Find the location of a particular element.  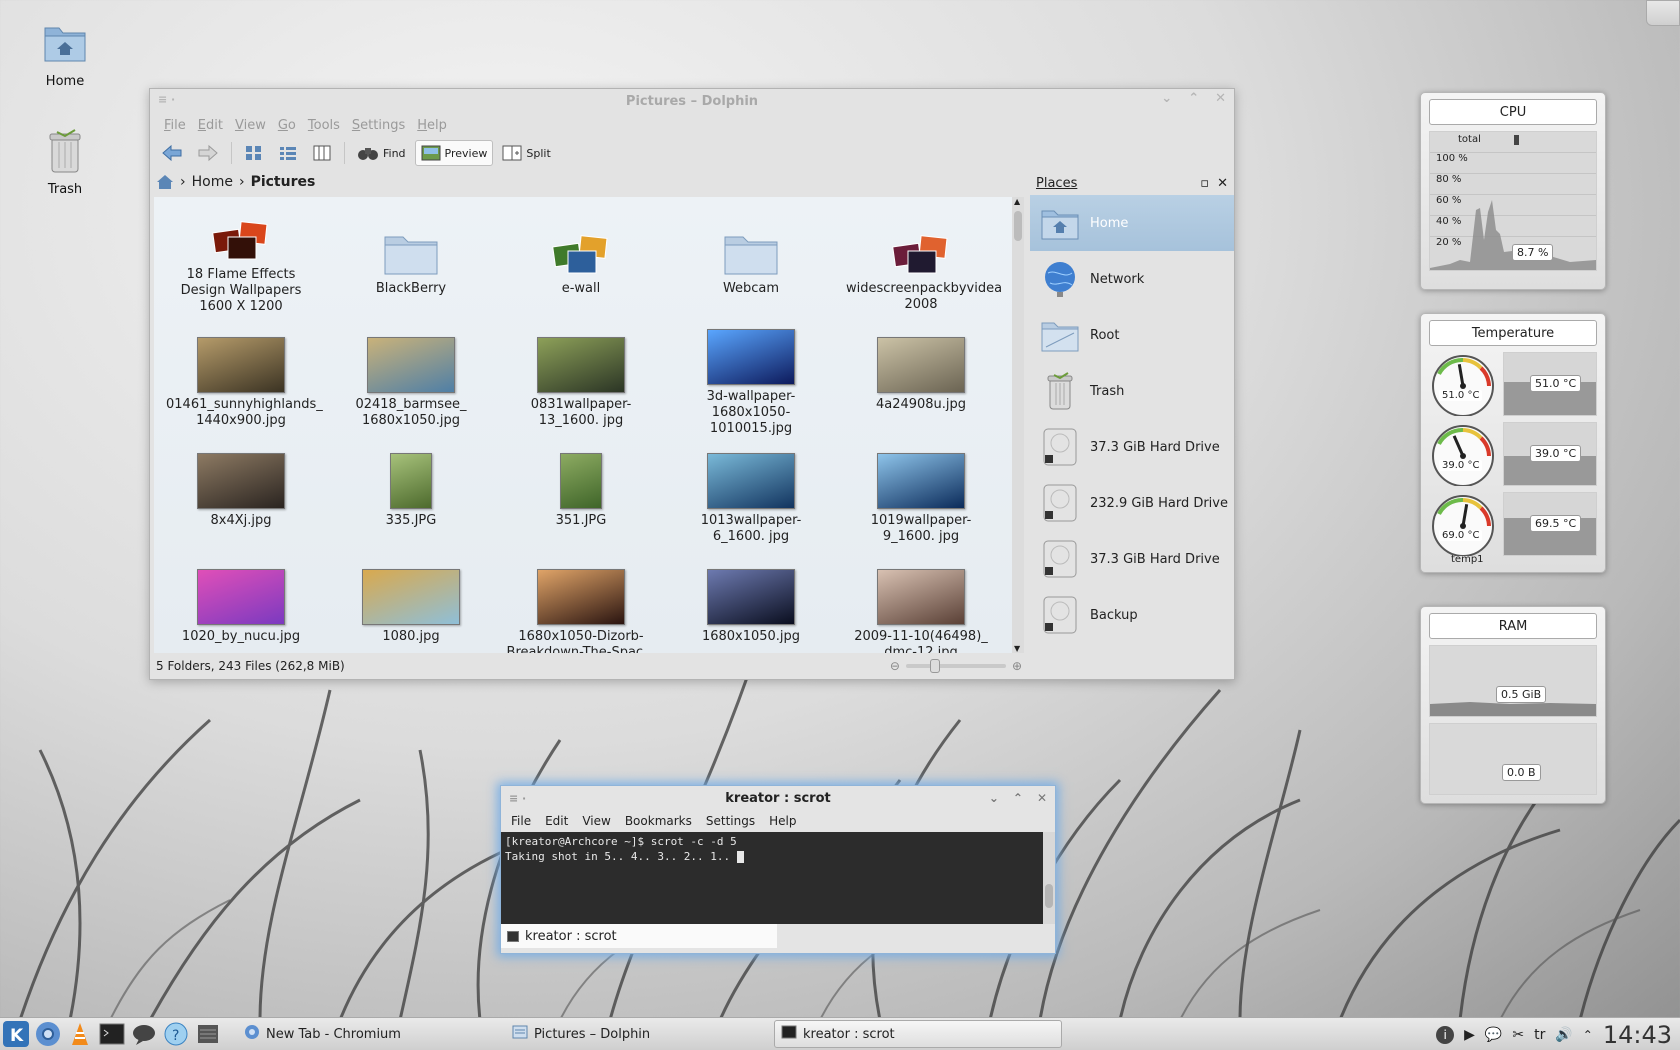

file-item: 4a24908u.jpg is located at coordinates (921, 373).